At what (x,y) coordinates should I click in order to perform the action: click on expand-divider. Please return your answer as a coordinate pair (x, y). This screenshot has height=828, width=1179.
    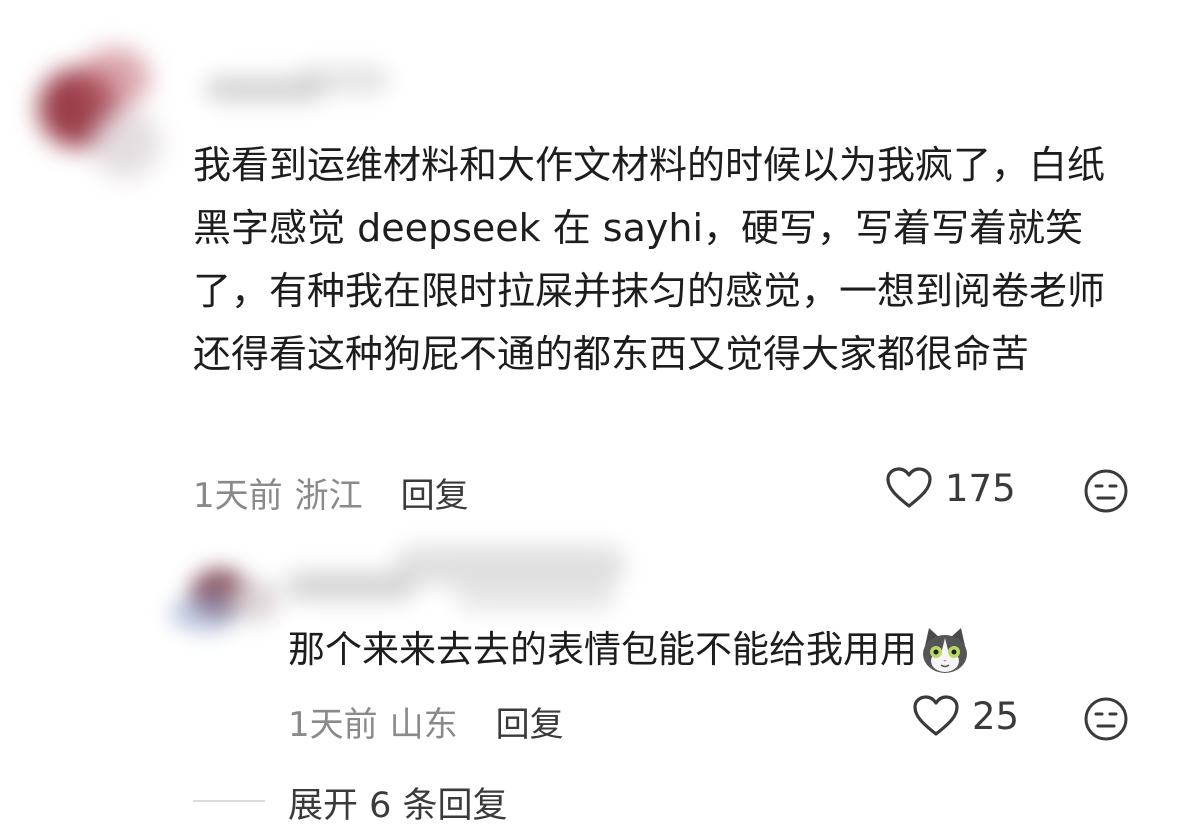
    Looking at the image, I should click on (229, 801).